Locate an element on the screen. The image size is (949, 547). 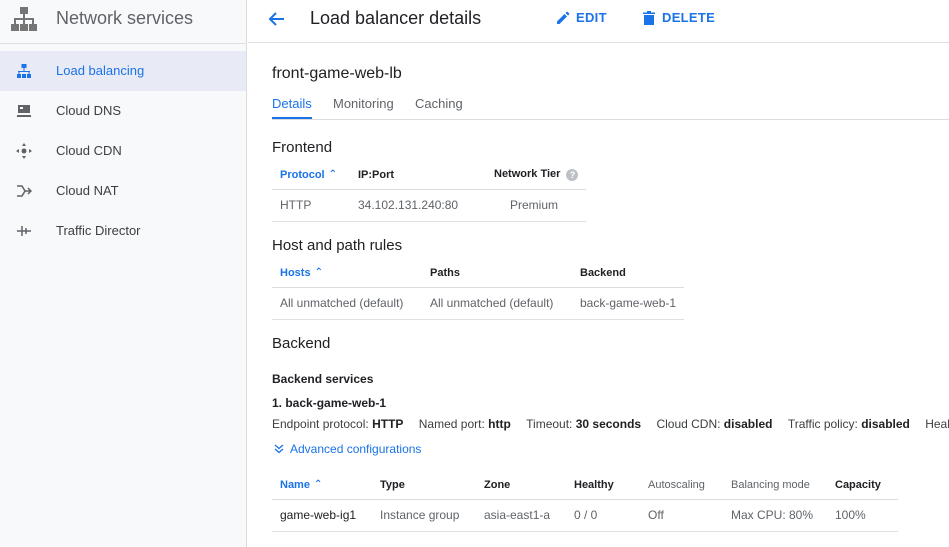
sidebar-item-cloud-cdn: Cloud CDN is located at coordinates (123, 151).